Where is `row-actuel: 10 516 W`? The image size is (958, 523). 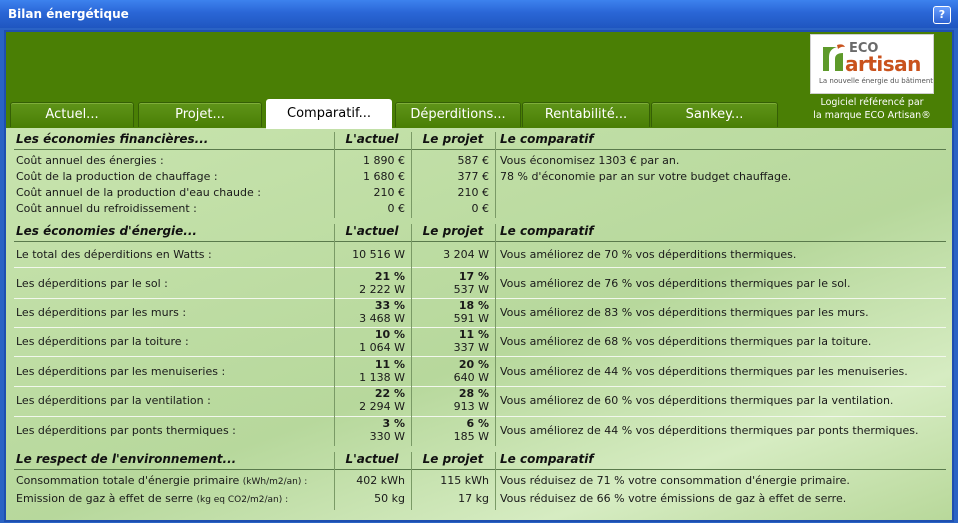 row-actuel: 10 516 W is located at coordinates (378, 254).